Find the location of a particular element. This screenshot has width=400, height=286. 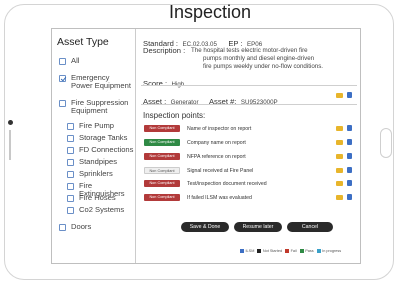

sidebar-item-fd-connections: FD Connections is located at coordinates (100, 150).